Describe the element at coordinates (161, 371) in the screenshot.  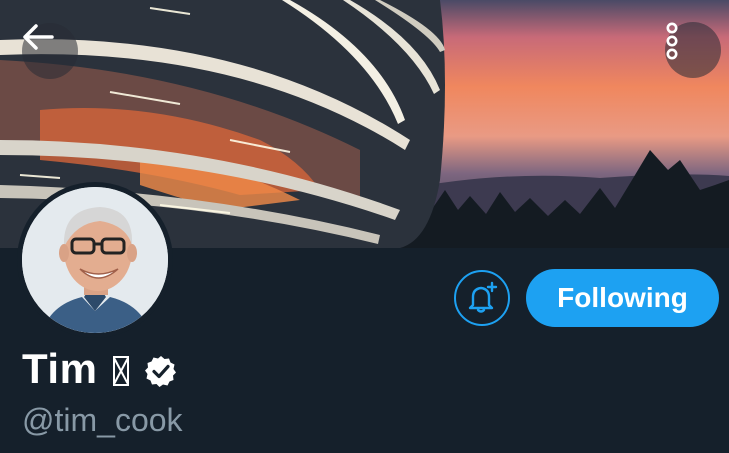
I see `verified-badge-icon` at that location.